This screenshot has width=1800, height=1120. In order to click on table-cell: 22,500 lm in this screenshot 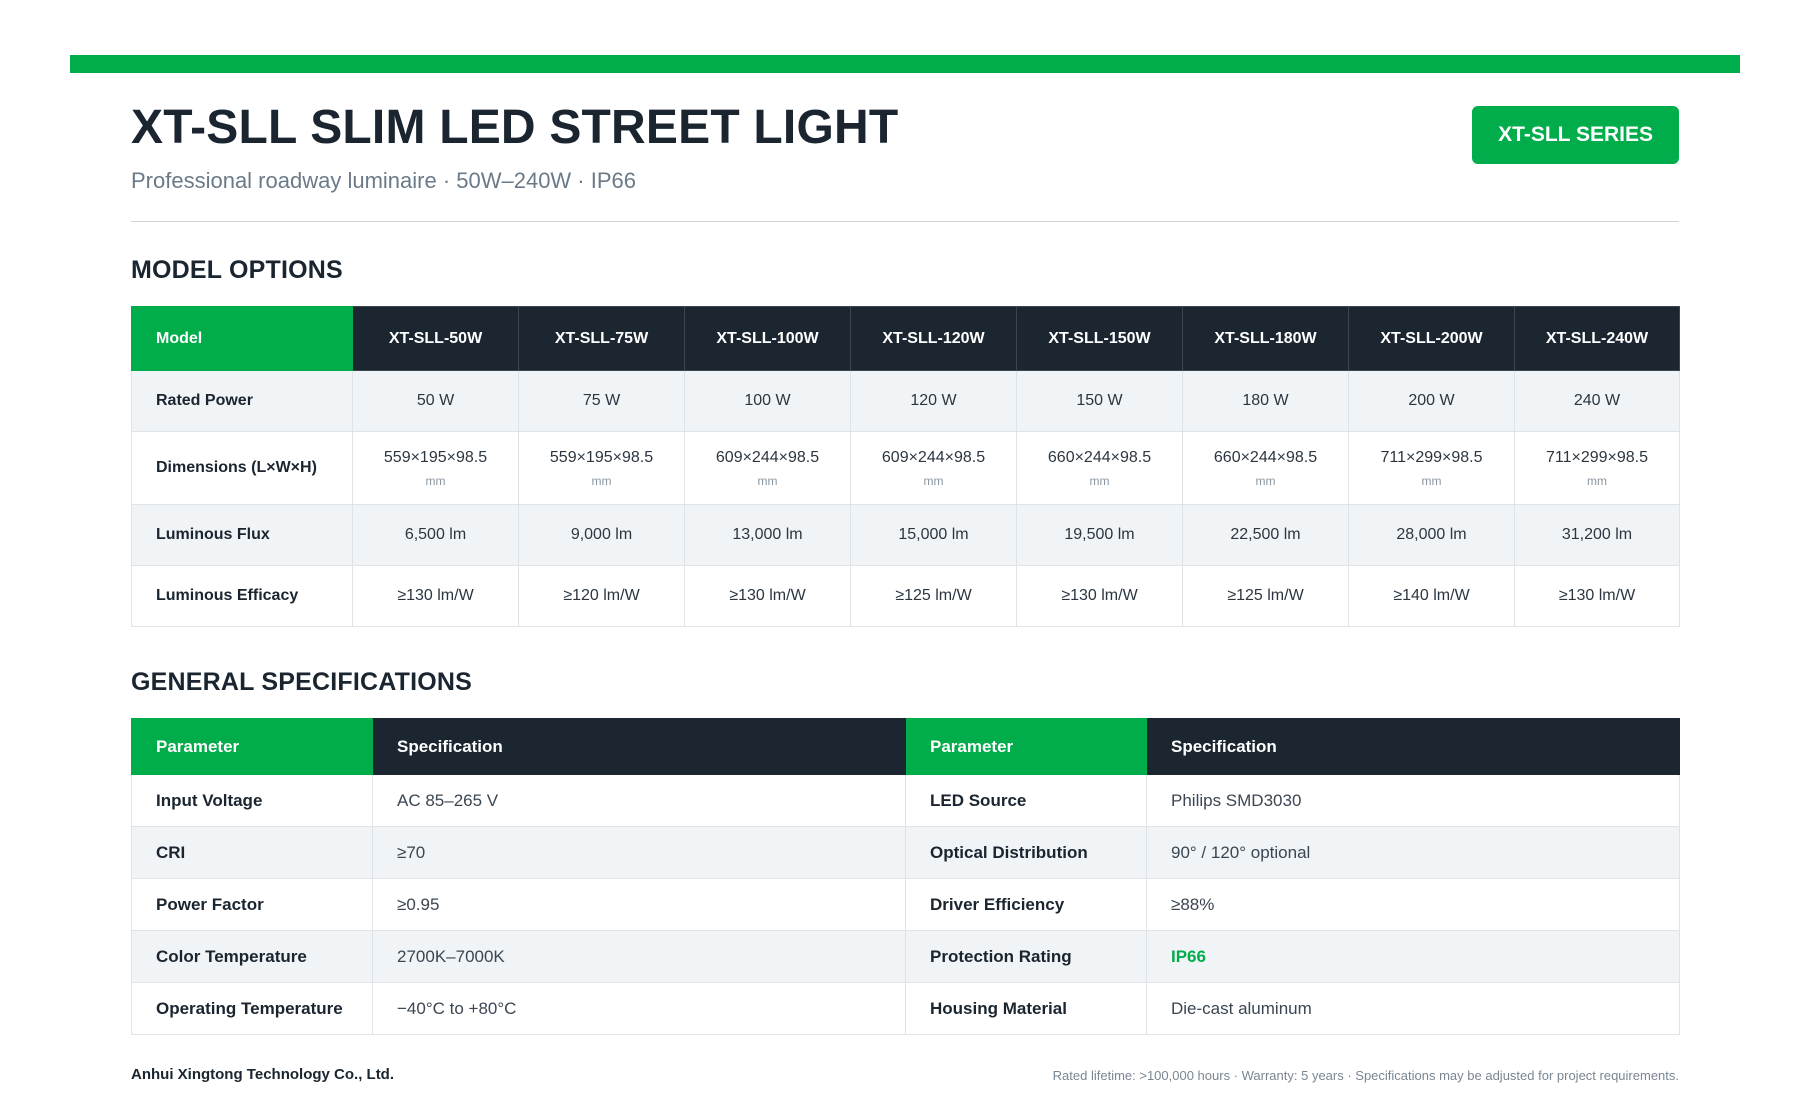, I will do `click(1265, 535)`.